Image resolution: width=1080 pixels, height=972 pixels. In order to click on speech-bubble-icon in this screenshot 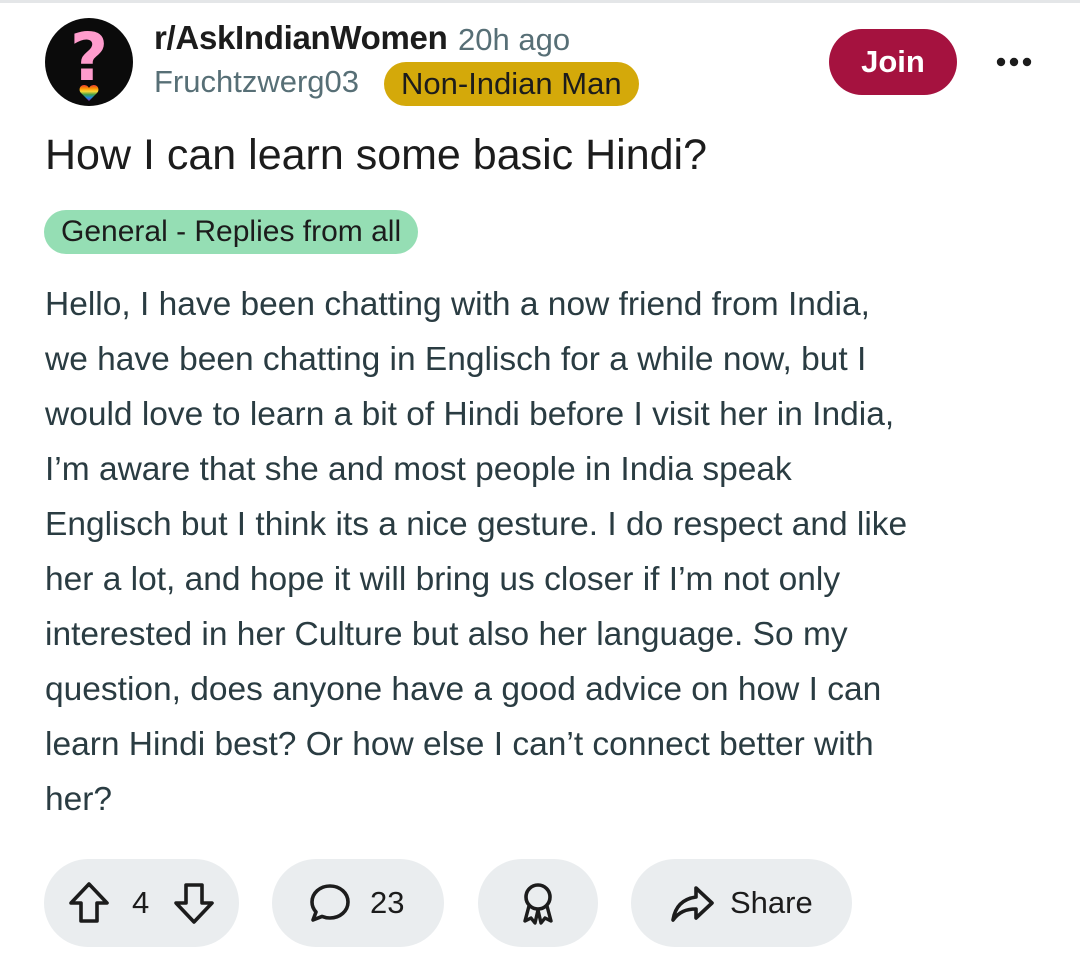, I will do `click(330, 903)`.